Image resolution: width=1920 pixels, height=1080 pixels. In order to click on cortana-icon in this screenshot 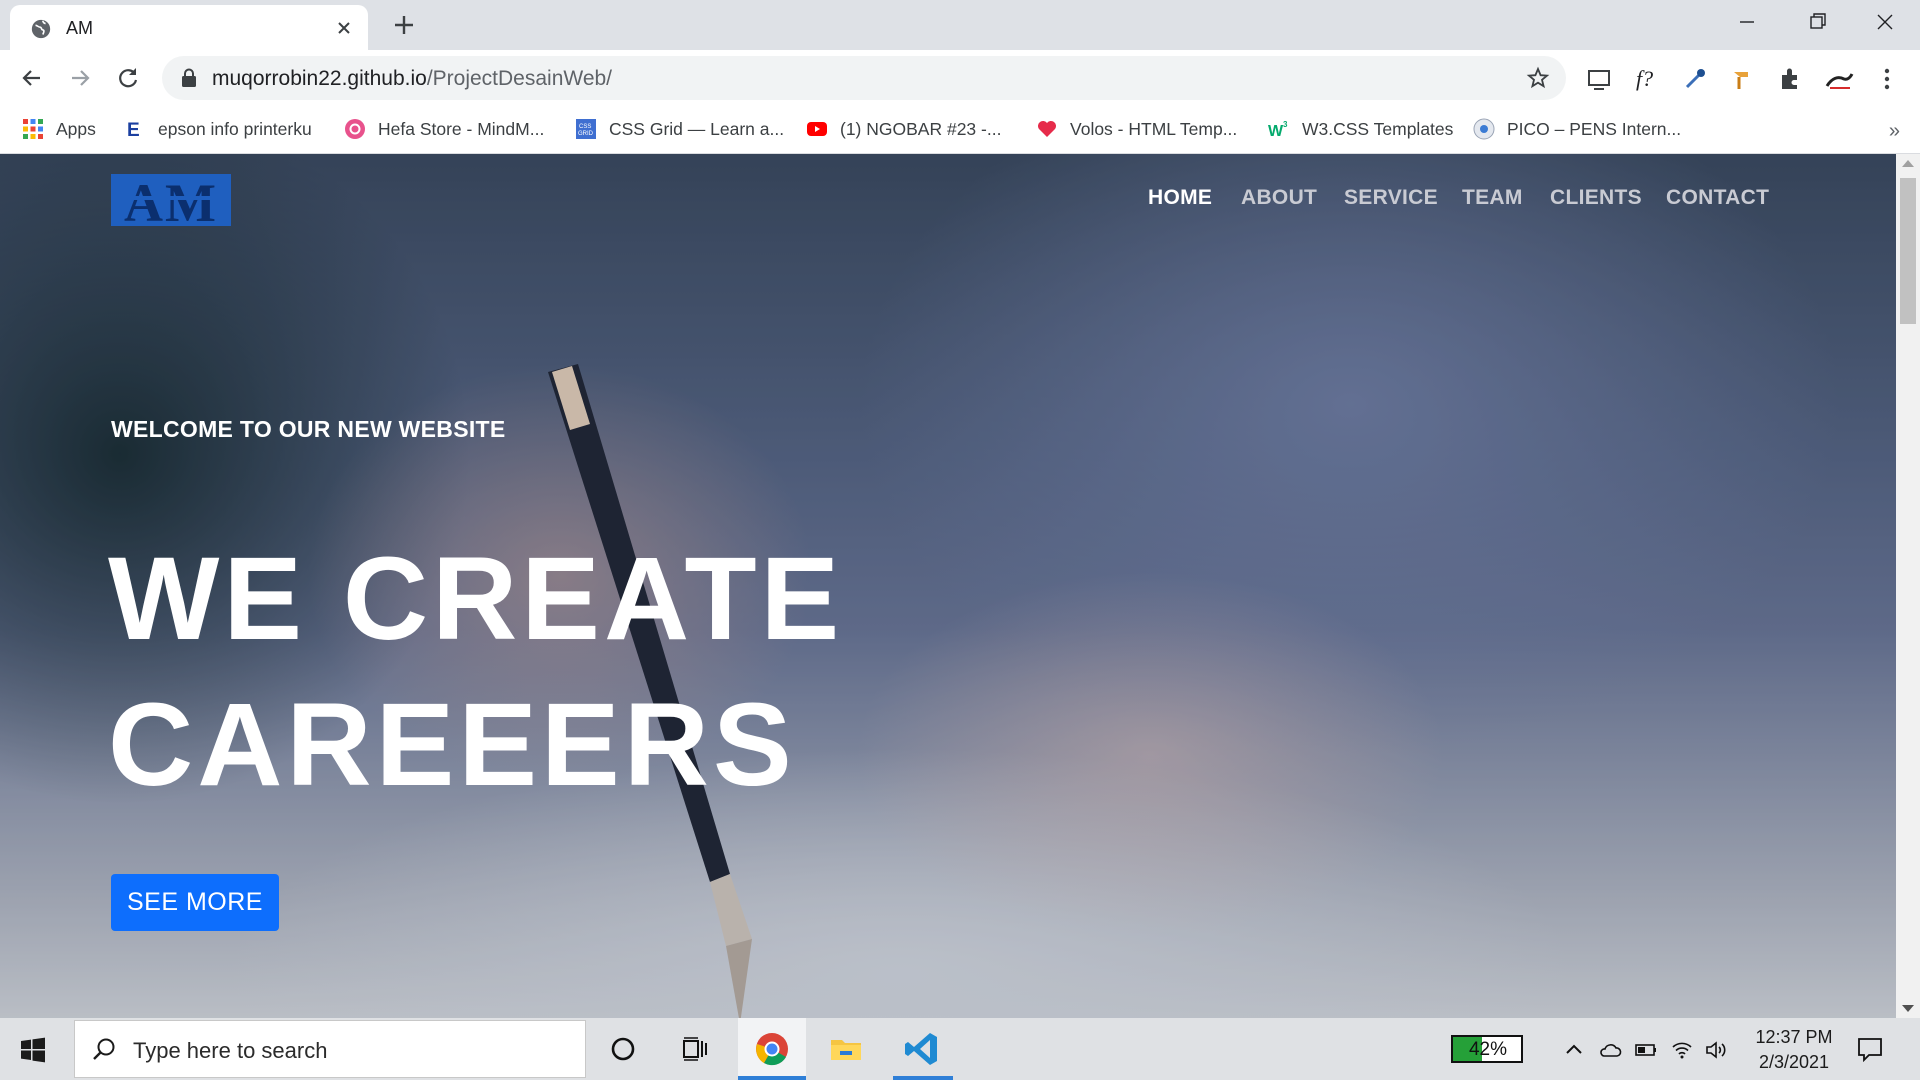, I will do `click(623, 1049)`.